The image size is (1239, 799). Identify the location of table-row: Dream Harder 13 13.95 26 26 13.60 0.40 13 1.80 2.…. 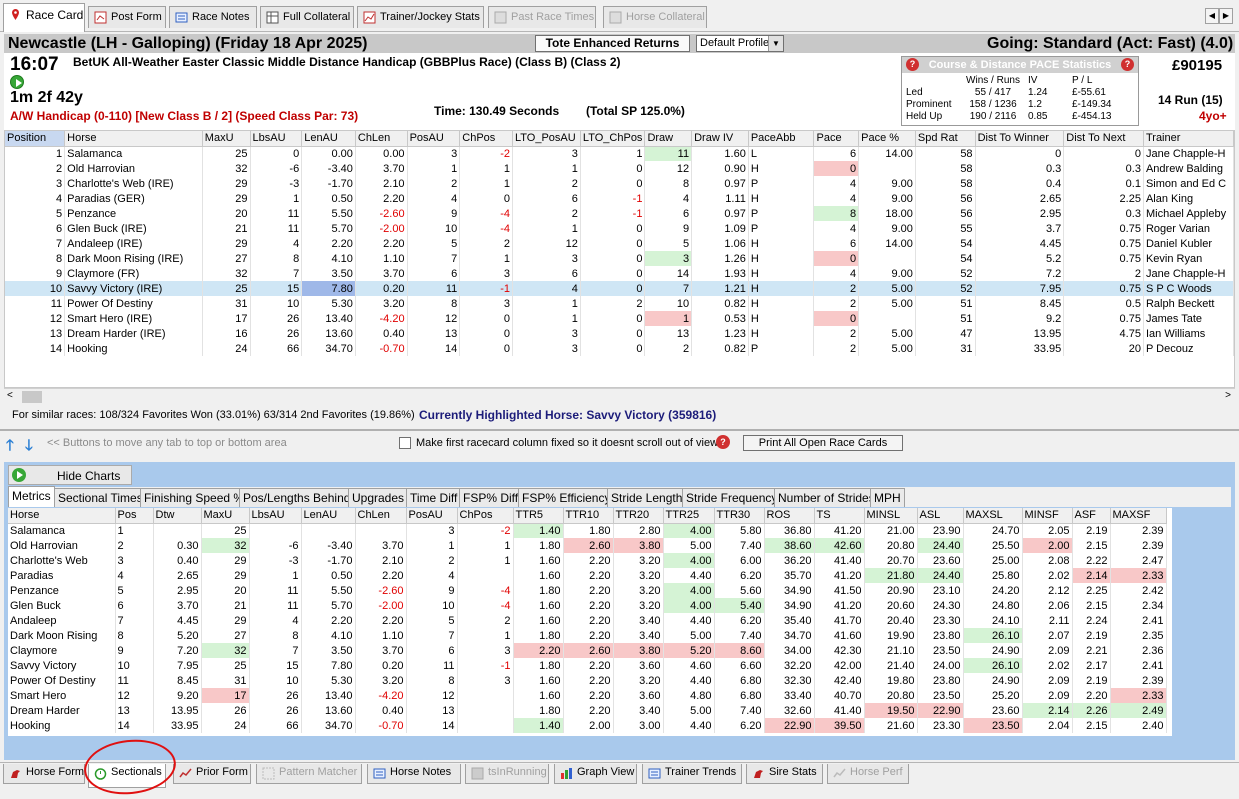
(587, 710).